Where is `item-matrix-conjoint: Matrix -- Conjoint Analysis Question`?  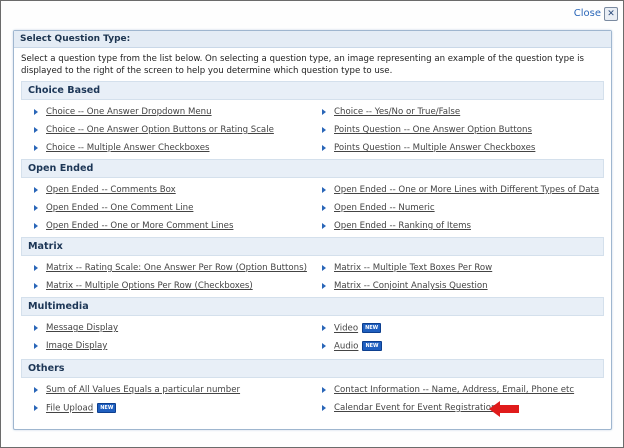 item-matrix-conjoint: Matrix -- Conjoint Analysis Question is located at coordinates (405, 286).